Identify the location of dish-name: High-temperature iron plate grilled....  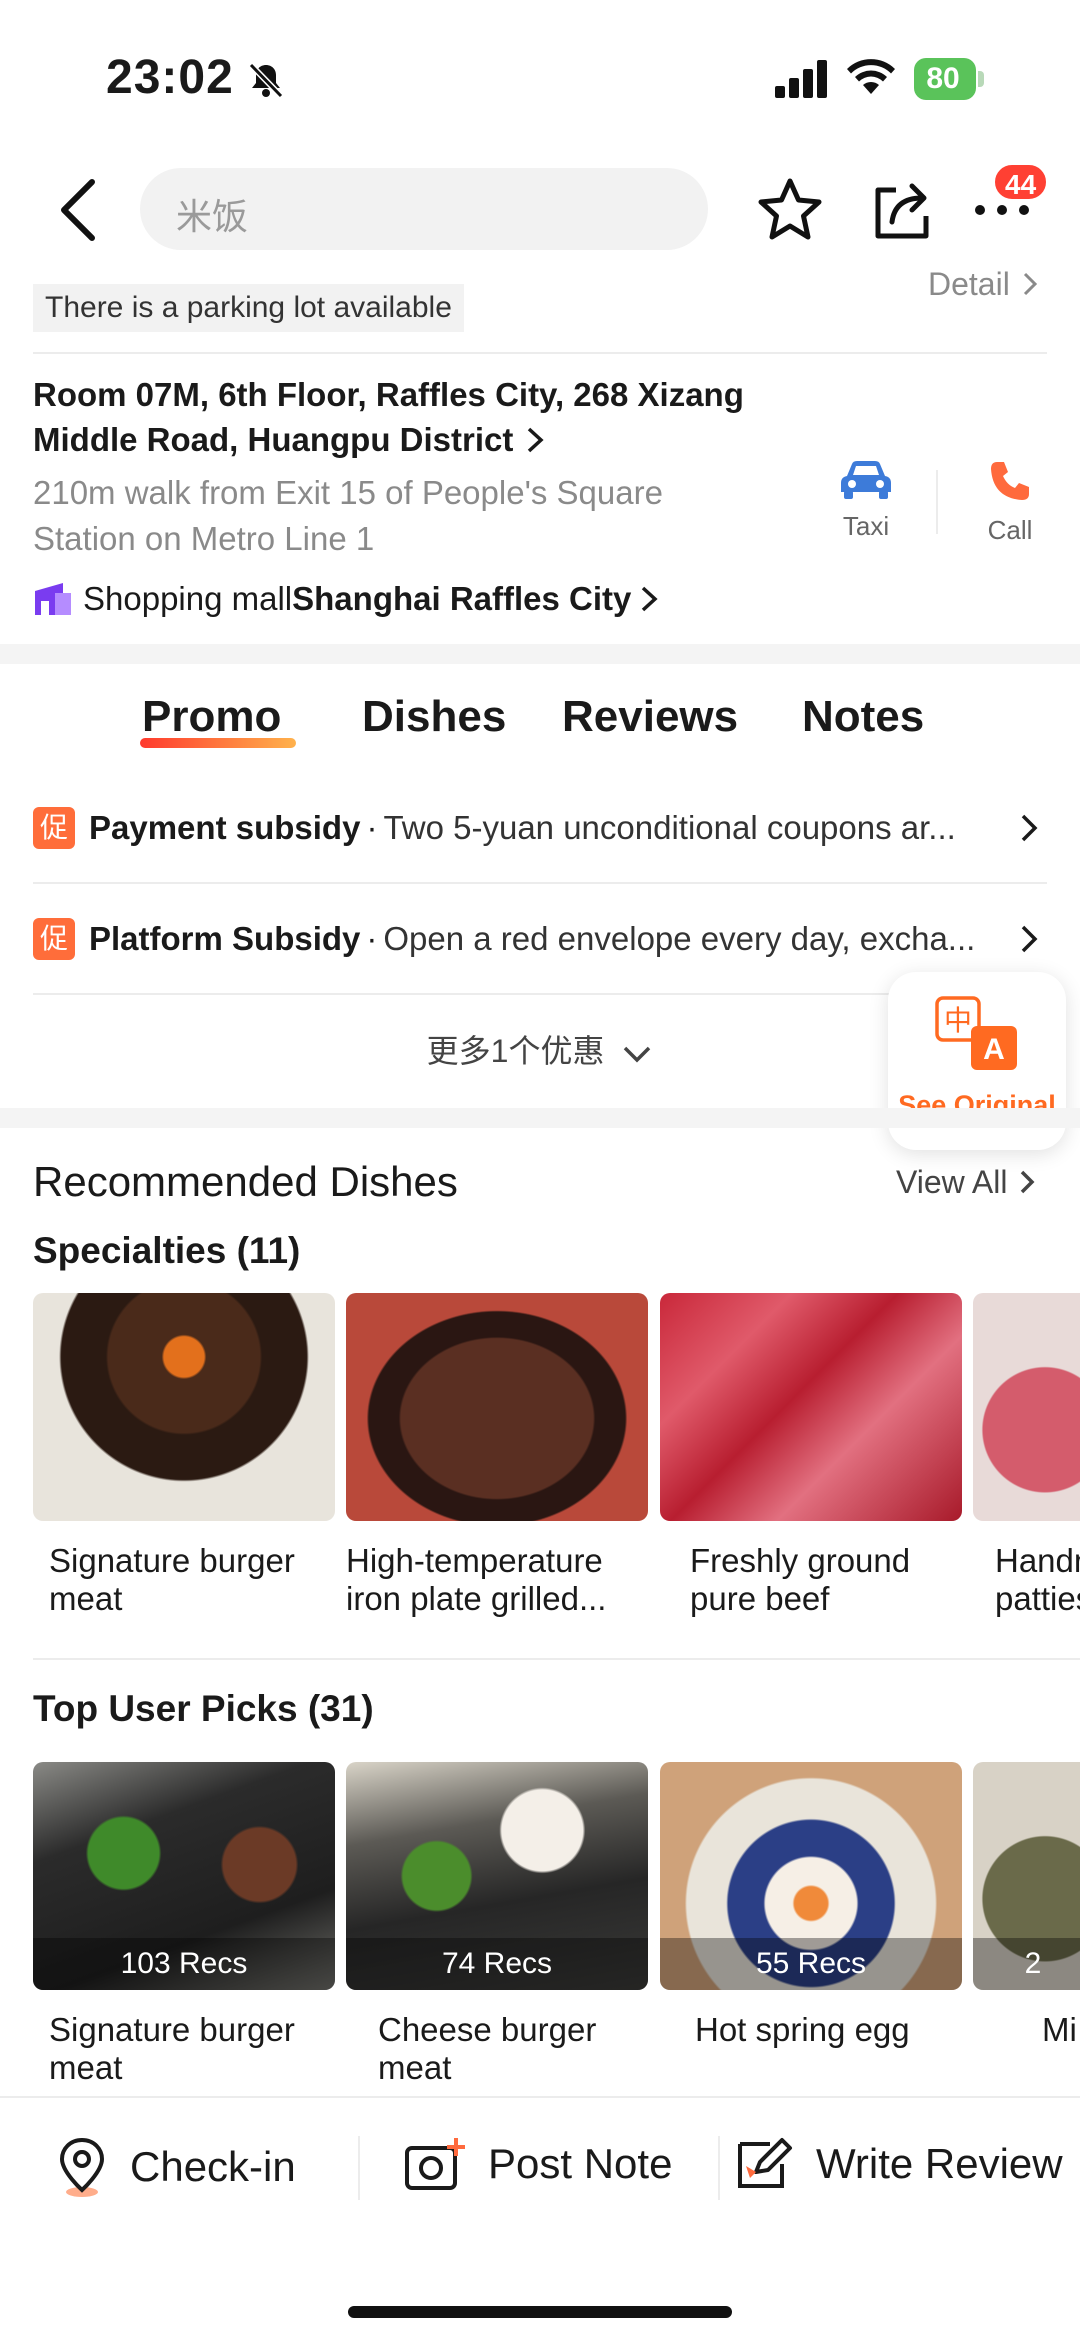
(476, 1579).